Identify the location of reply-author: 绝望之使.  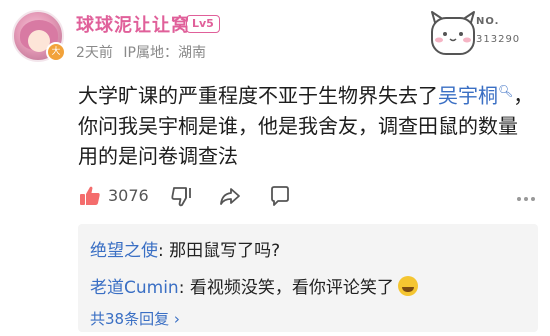
(124, 251).